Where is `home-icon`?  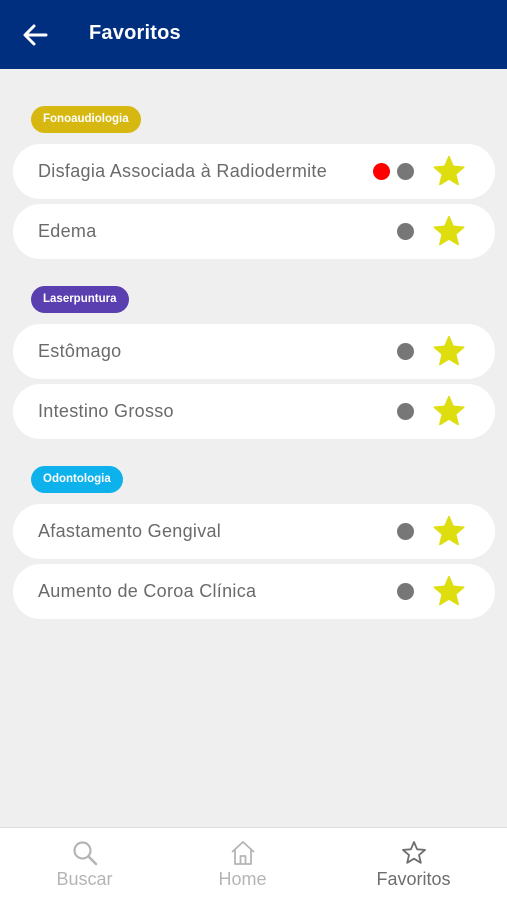
home-icon is located at coordinates (243, 853).